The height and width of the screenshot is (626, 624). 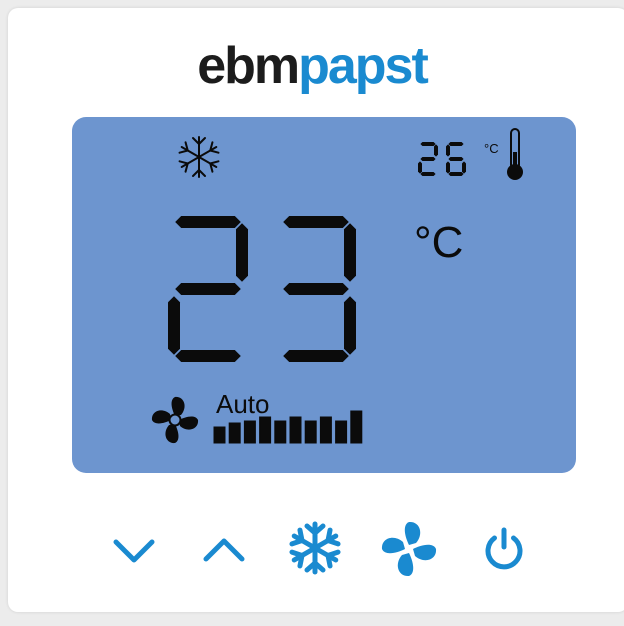 I want to click on room-temperature-digit-1-segment-b, so click(x=436, y=150).